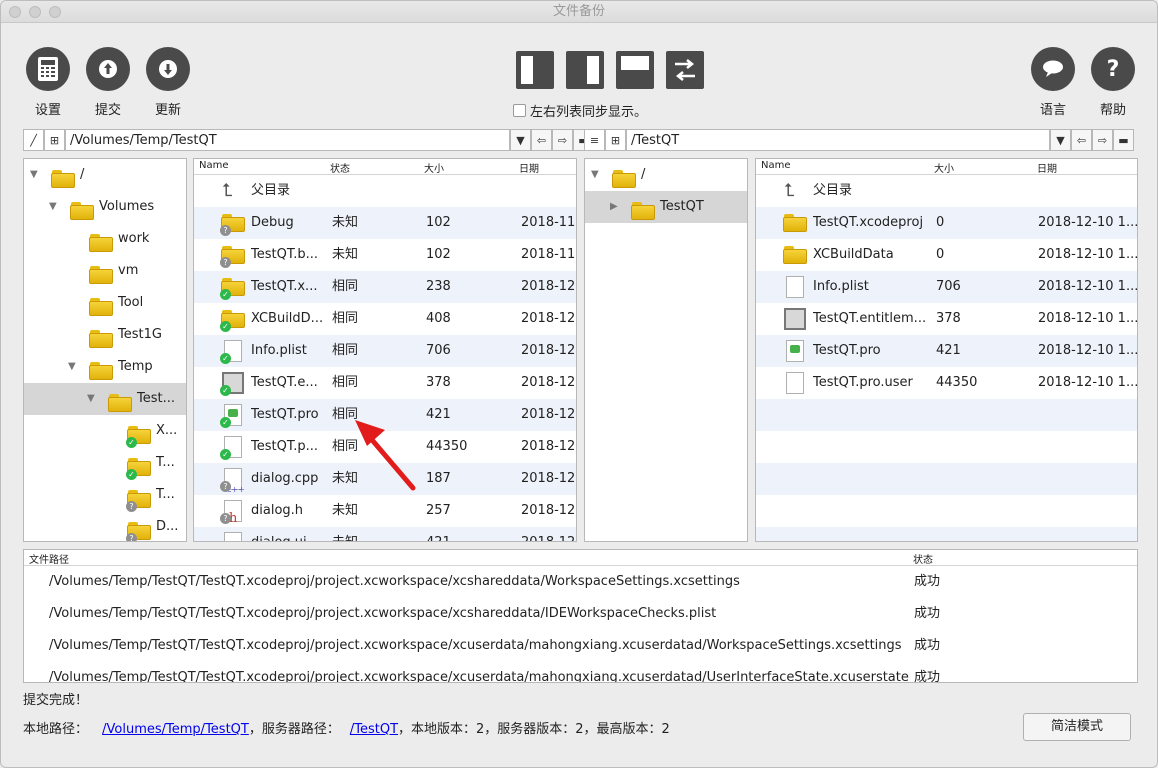 The image size is (1158, 768). I want to click on tree-node-label: /, so click(82, 174).